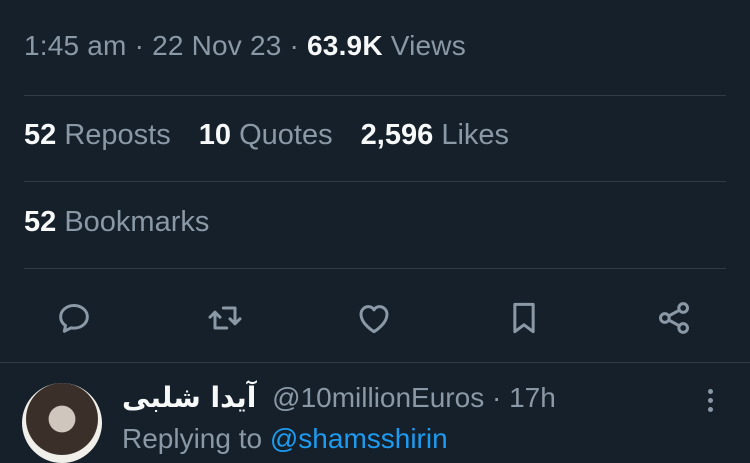 This screenshot has height=463, width=750. I want to click on reply-icon, so click(74, 318).